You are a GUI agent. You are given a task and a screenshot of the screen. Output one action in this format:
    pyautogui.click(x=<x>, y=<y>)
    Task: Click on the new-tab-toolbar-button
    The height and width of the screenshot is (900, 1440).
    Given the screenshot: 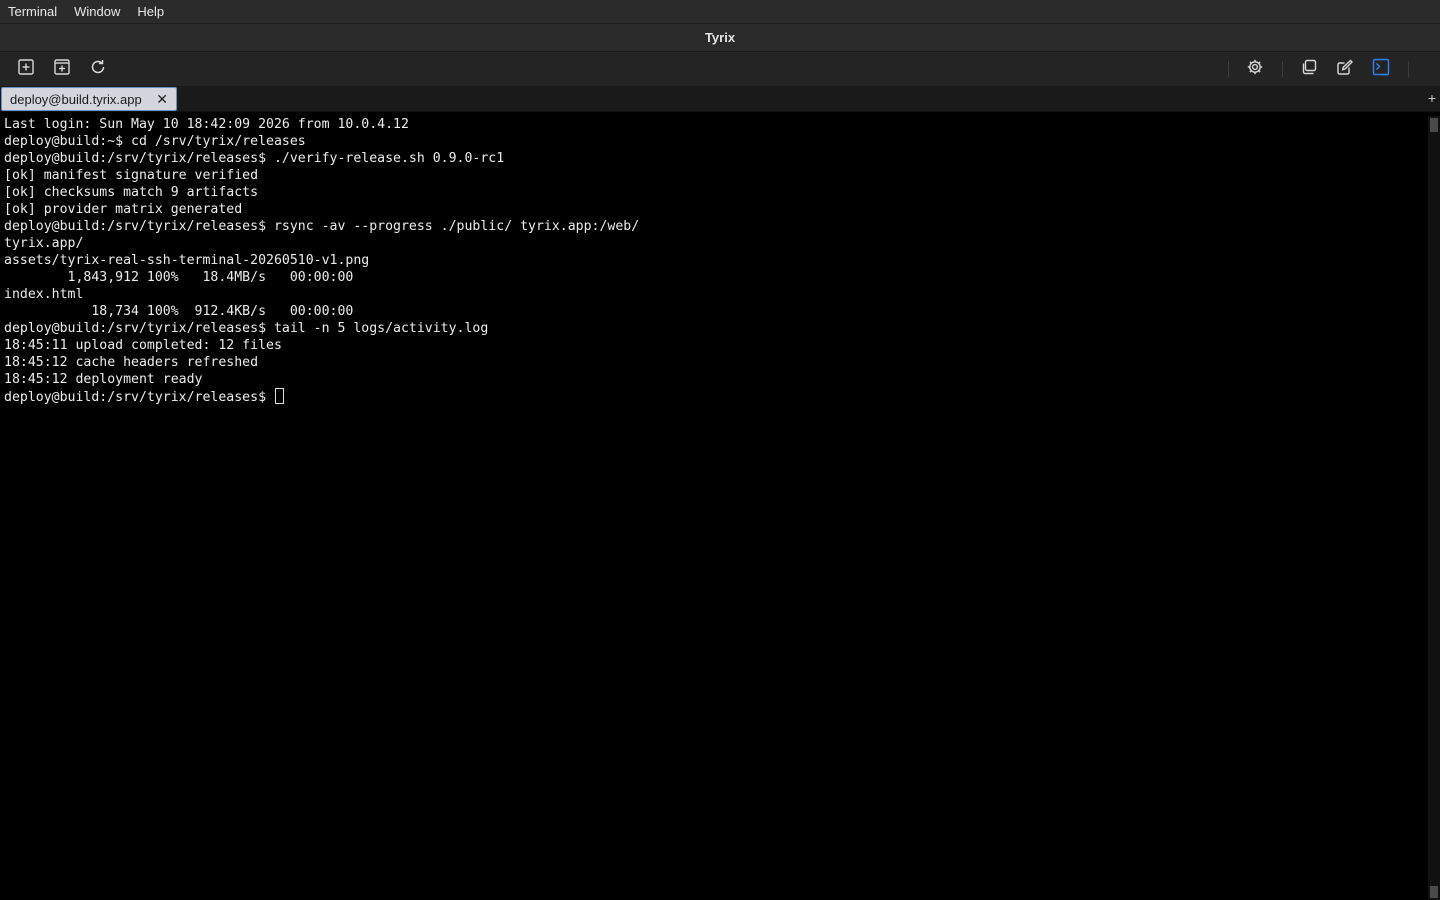 What is the action you would take?
    pyautogui.click(x=62, y=69)
    